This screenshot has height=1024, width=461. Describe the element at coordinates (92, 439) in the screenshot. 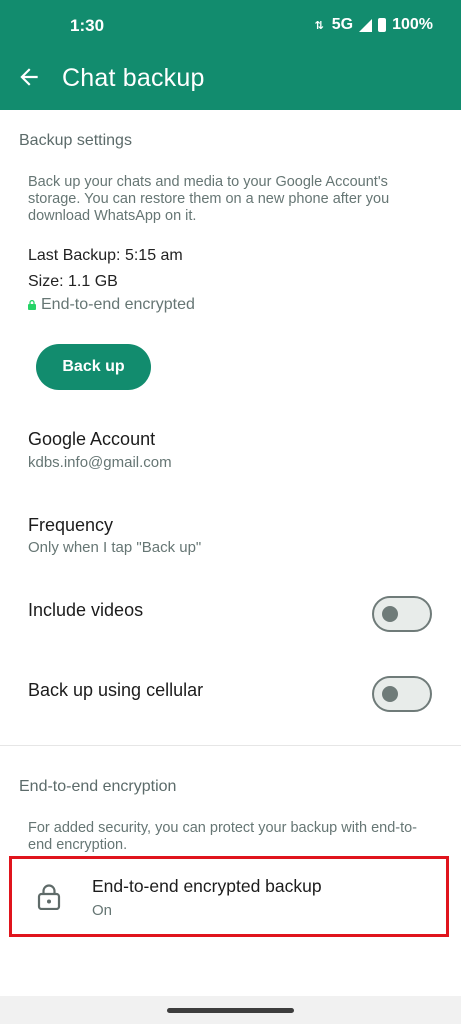

I see `google-account-title: Google Account` at that location.